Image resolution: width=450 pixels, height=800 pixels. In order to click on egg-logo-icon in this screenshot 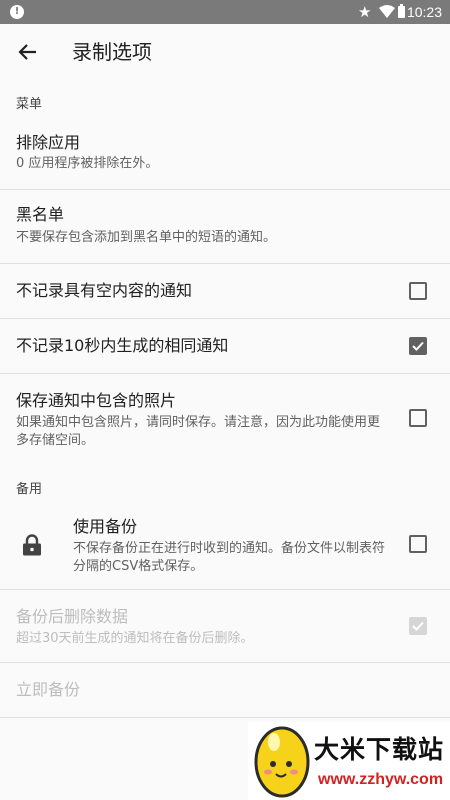, I will do `click(282, 762)`.